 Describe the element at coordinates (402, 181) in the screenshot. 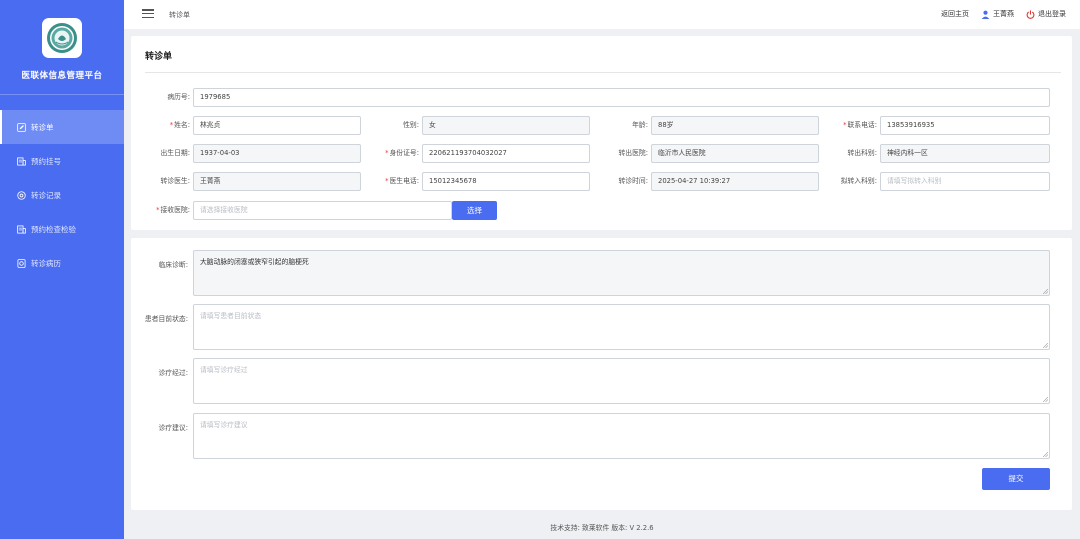

I see `doctor-phone-label: *医生电话:` at that location.